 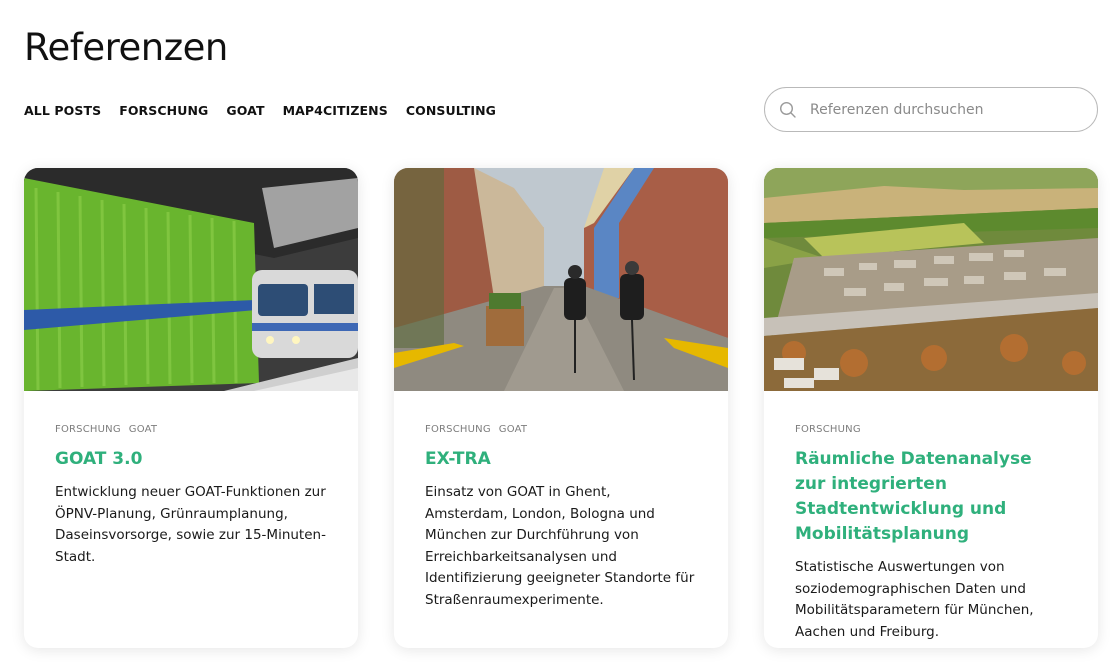 I want to click on search-icon, so click(x=787, y=109).